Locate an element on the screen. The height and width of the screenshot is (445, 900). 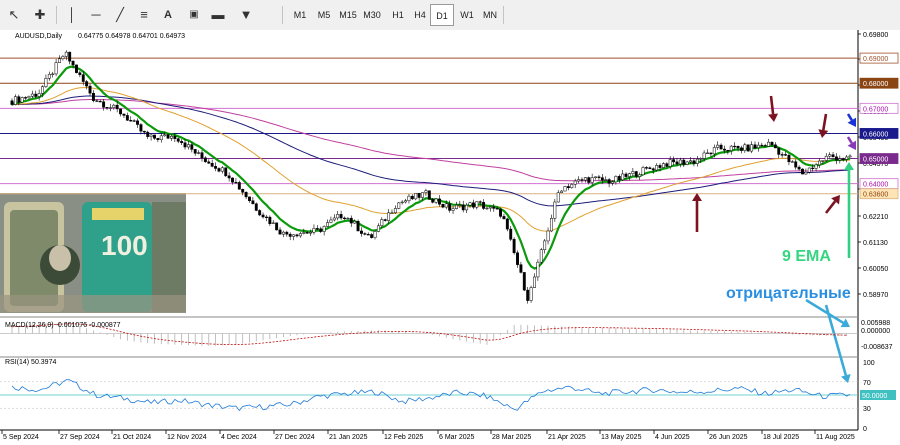
price-level-box: 0.64000 is located at coordinates (879, 184).